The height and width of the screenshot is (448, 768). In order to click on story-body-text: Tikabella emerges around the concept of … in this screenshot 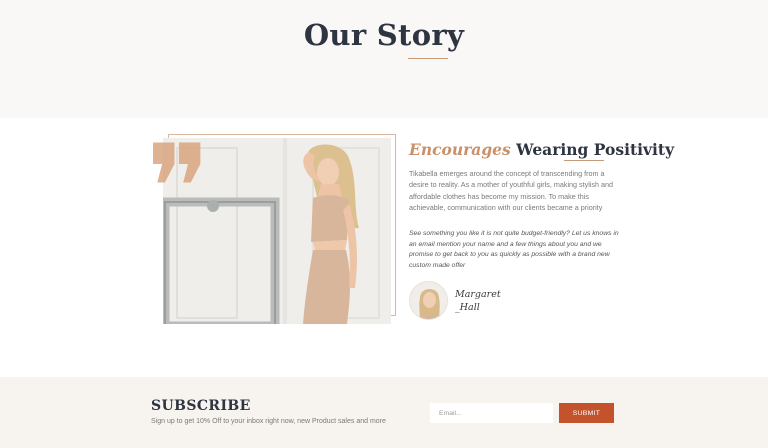, I will do `click(511, 190)`.